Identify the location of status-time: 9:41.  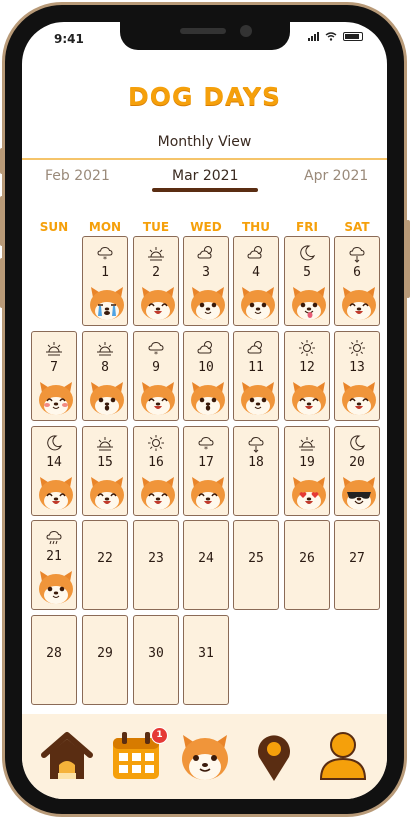
(69, 39).